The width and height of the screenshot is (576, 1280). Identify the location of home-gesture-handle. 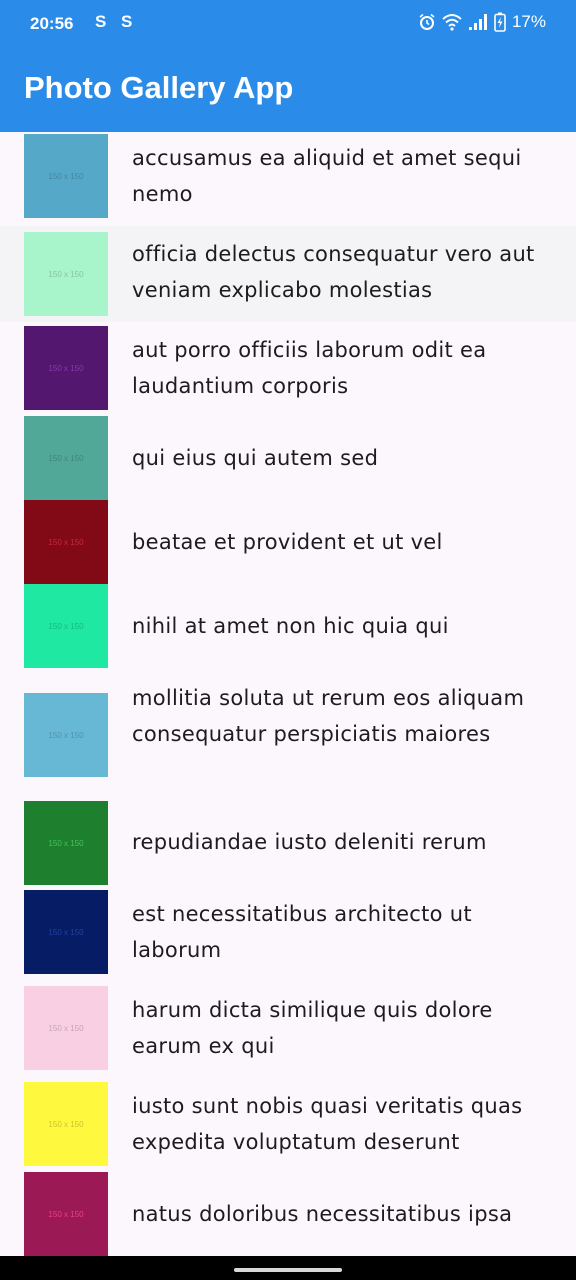
(288, 1270).